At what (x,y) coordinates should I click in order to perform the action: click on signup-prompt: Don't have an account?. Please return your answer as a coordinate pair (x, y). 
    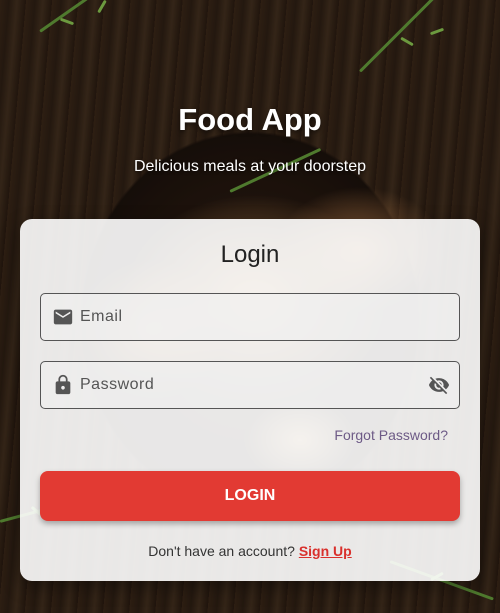
    Looking at the image, I should click on (221, 551).